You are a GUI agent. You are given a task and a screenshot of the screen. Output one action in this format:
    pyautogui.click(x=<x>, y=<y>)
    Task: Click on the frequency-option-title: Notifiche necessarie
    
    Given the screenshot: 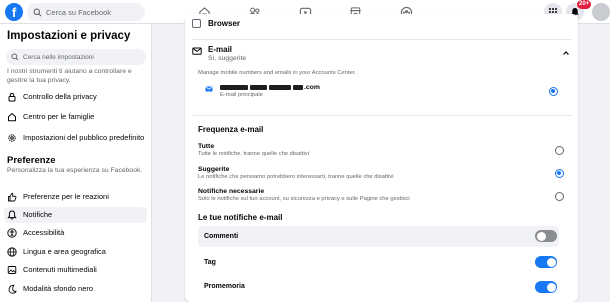 What is the action you would take?
    pyautogui.click(x=231, y=191)
    